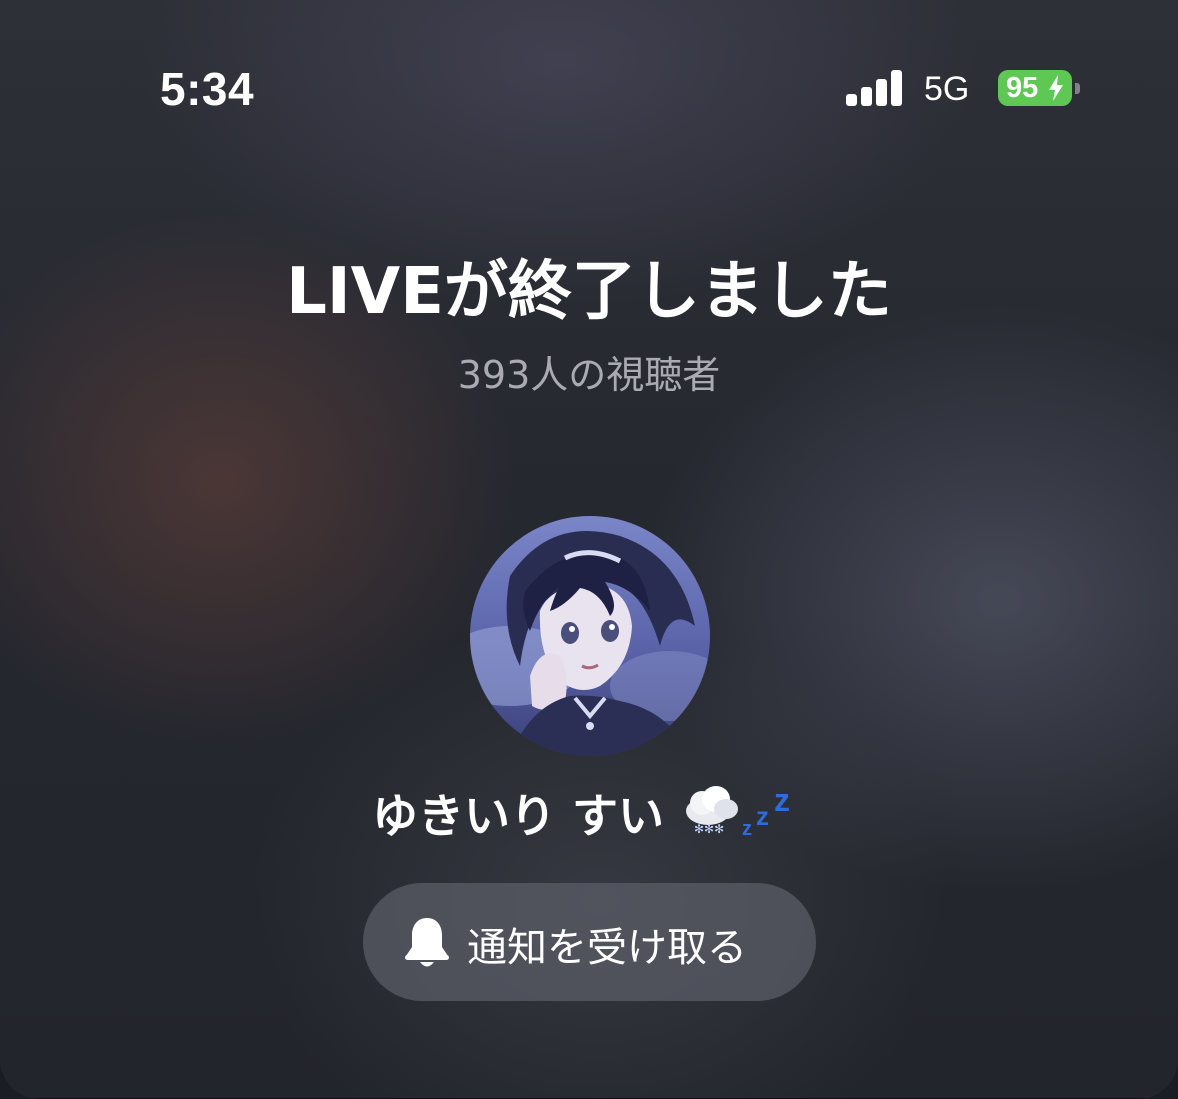 The width and height of the screenshot is (1178, 1099). I want to click on receive-notifications-button: 通知を受け取る, so click(589, 942).